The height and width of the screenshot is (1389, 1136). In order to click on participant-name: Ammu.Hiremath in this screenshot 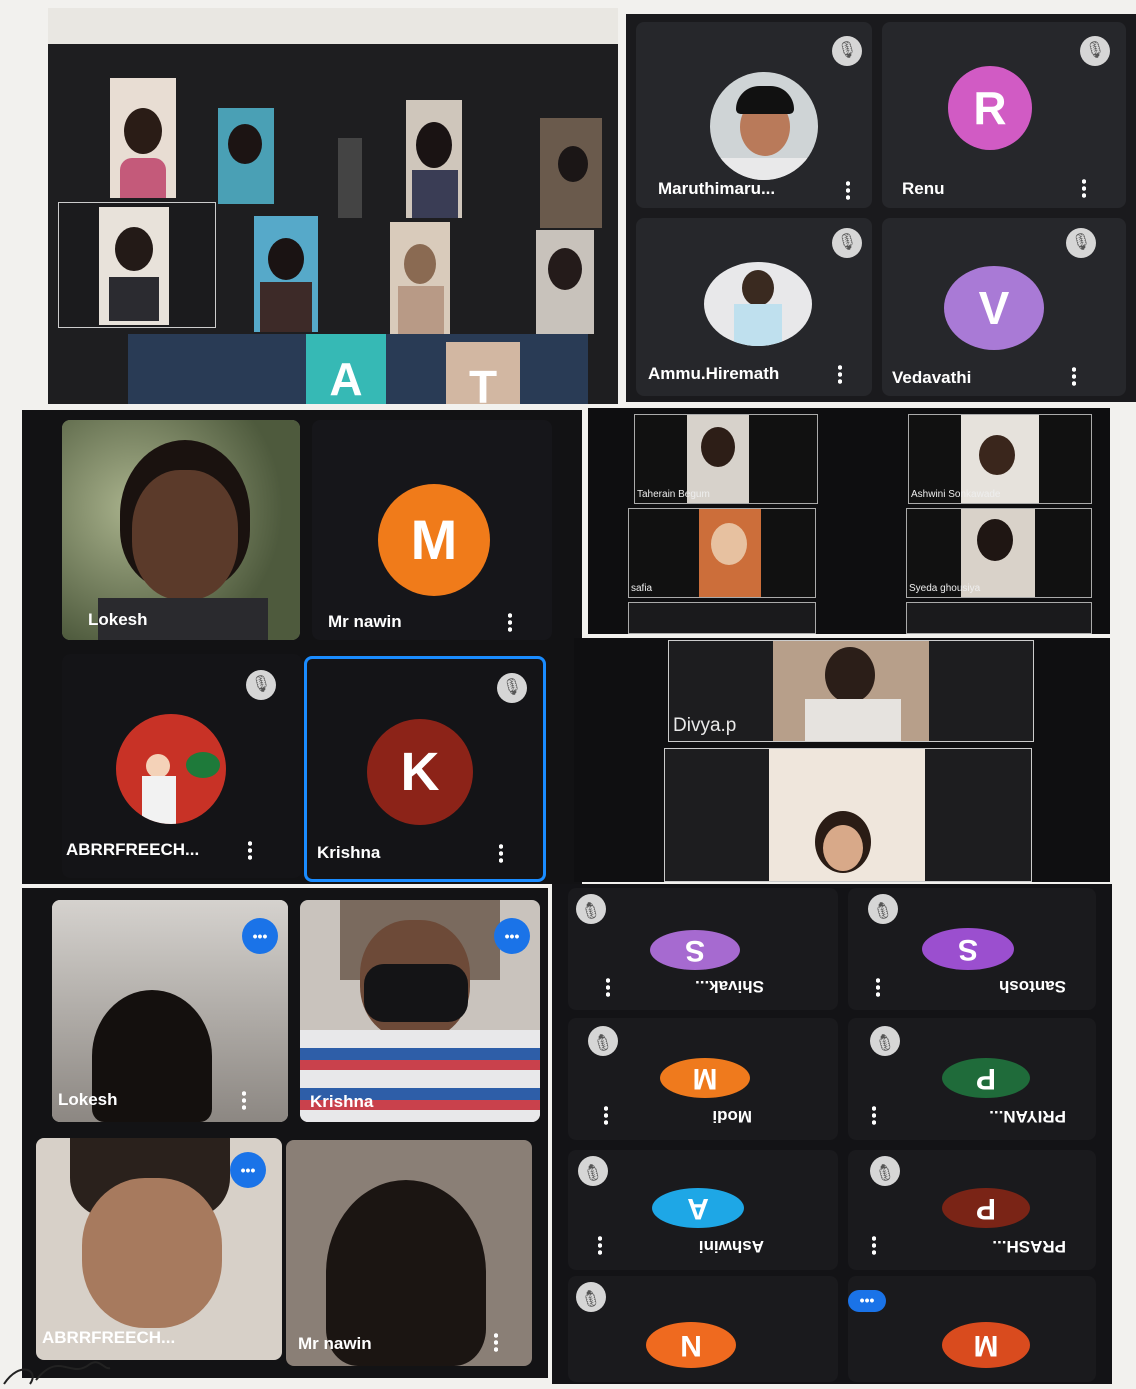, I will do `click(714, 373)`.